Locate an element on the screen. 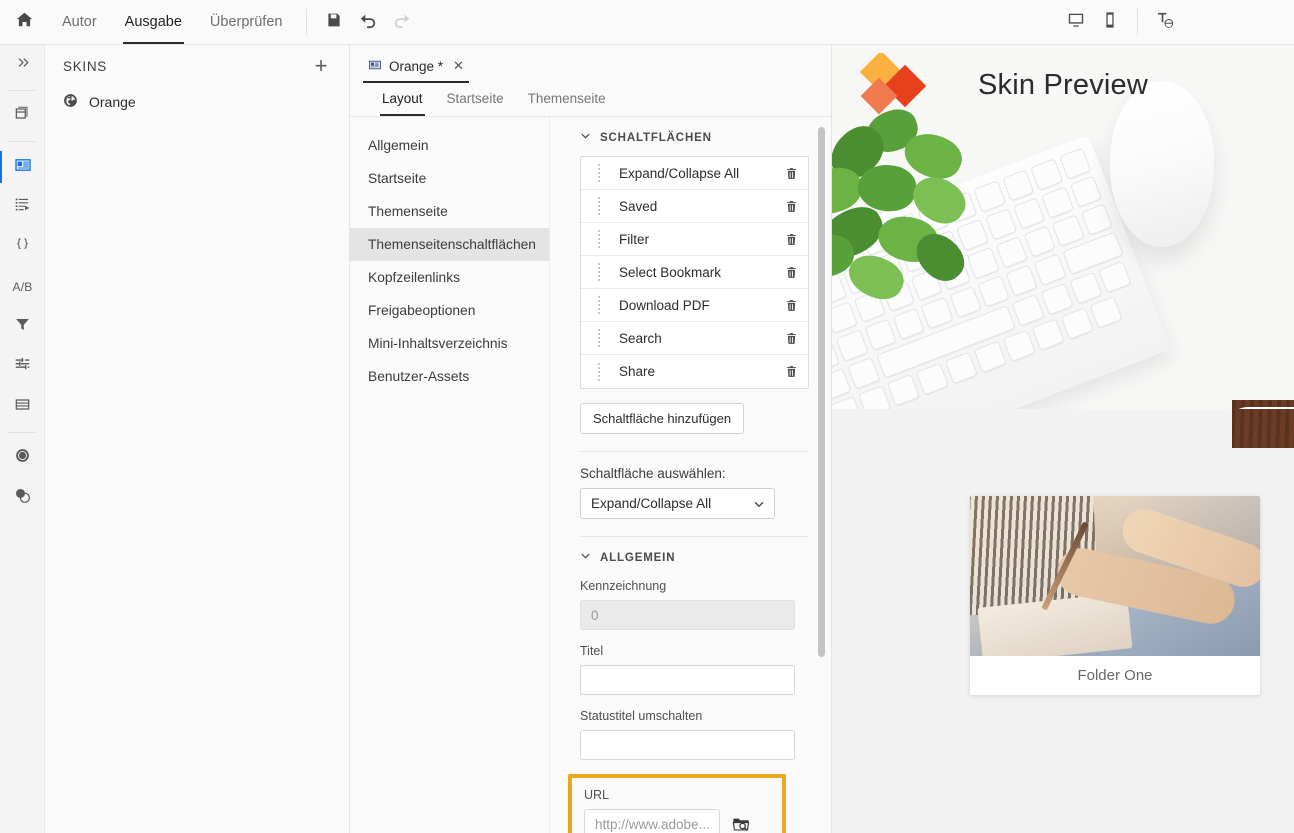 This screenshot has width=1294, height=833. rail-item-skin-editor is located at coordinates (22, 167).